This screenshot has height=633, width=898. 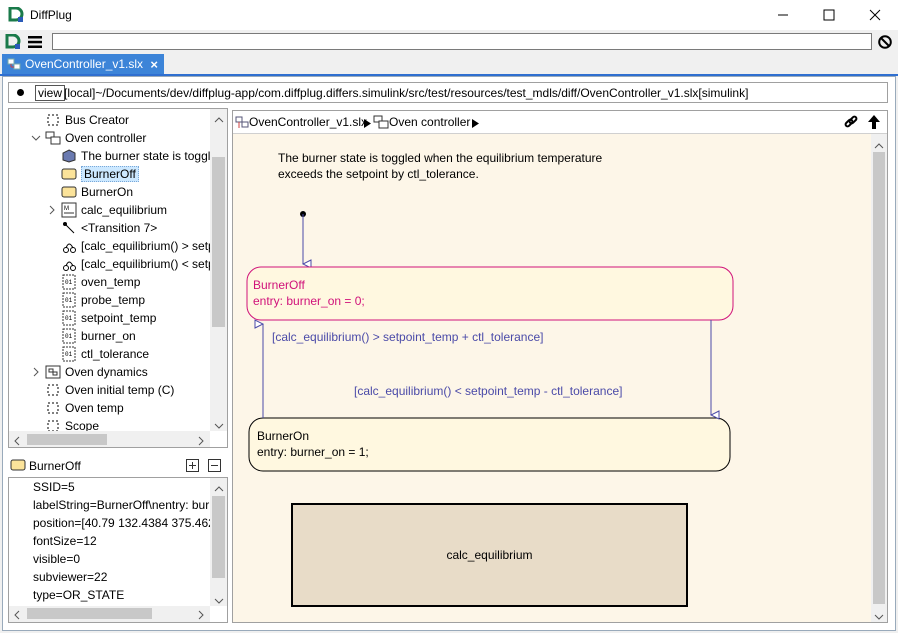 I want to click on tree-item-label: Oven initial temp (C), so click(x=120, y=390).